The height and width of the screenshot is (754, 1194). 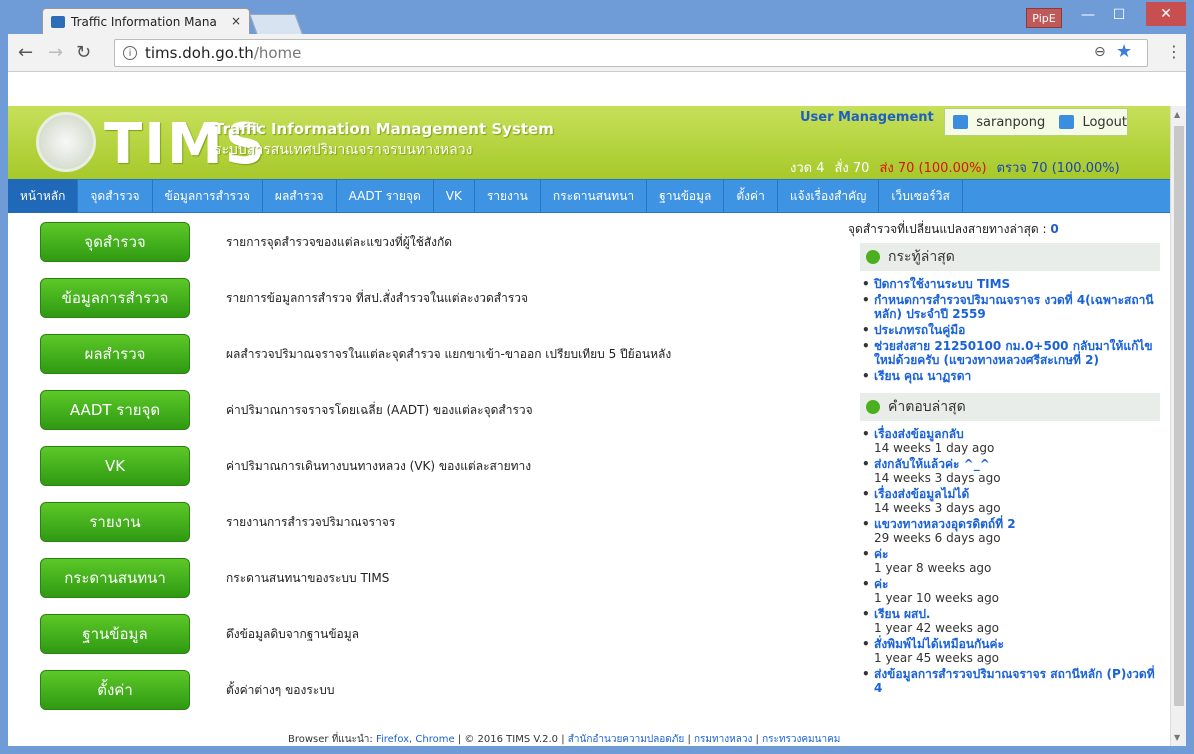 I want to click on menu-description: รายงานการสำรวจปริมาณจราจร, so click(x=311, y=521).